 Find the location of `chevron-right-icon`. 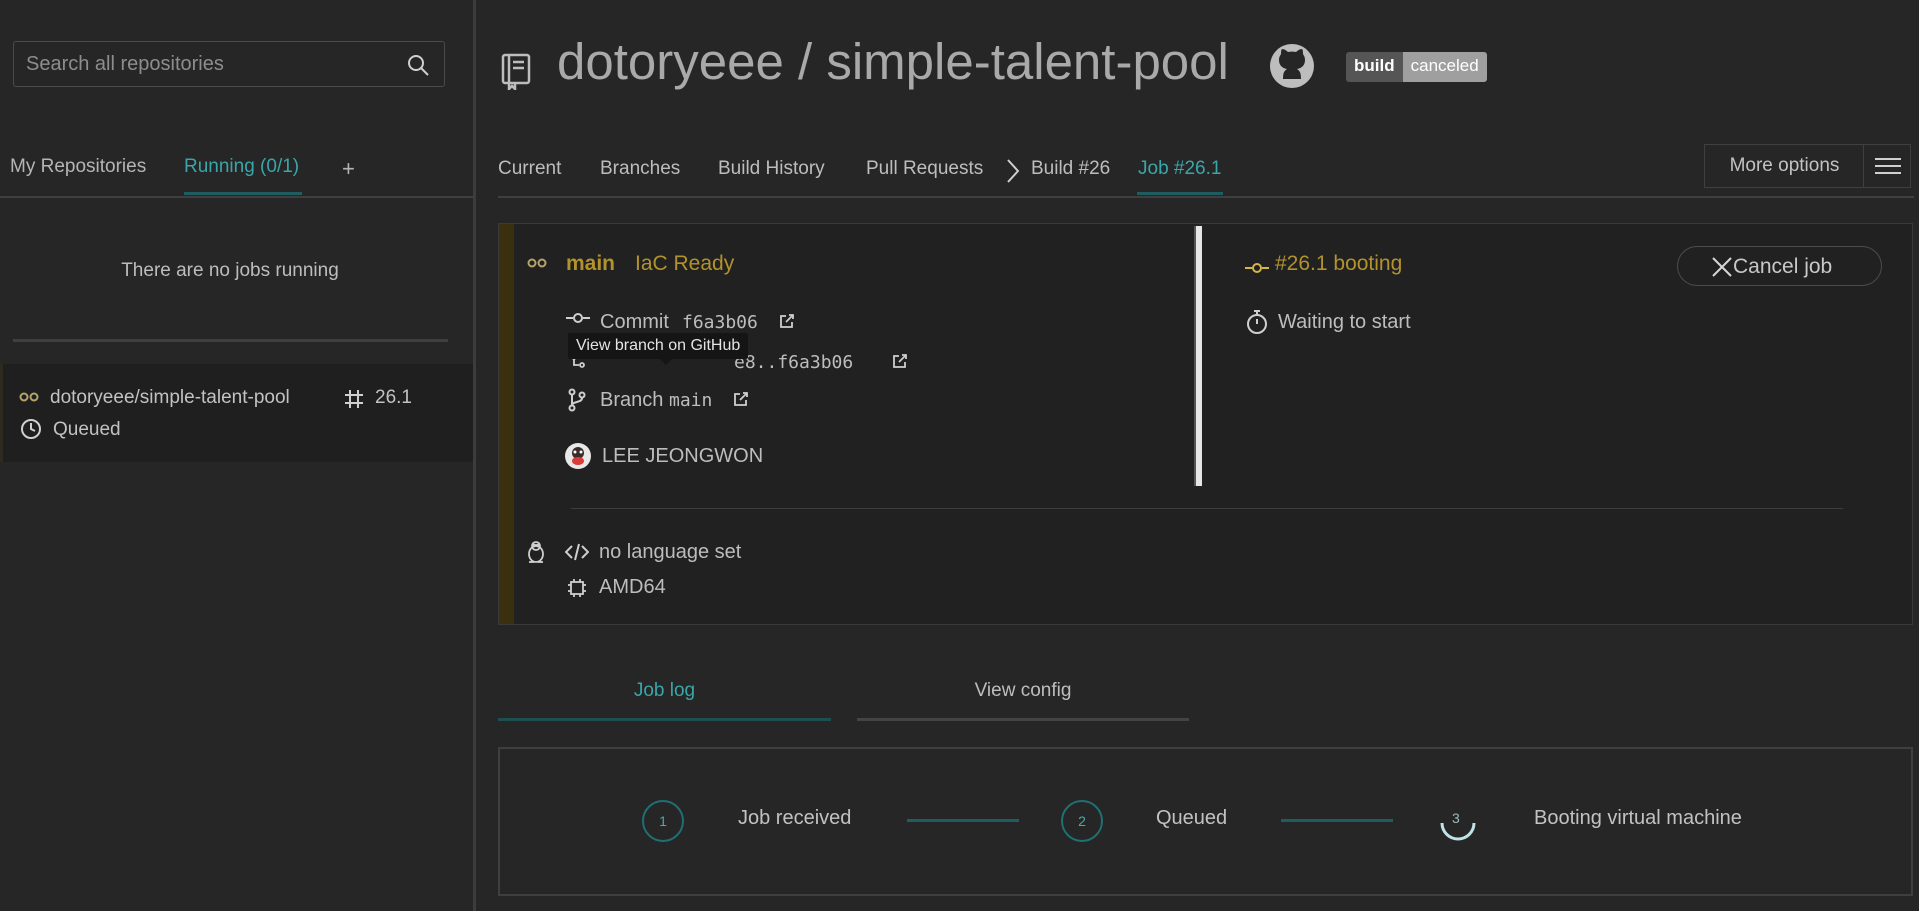

chevron-right-icon is located at coordinates (1013, 171).